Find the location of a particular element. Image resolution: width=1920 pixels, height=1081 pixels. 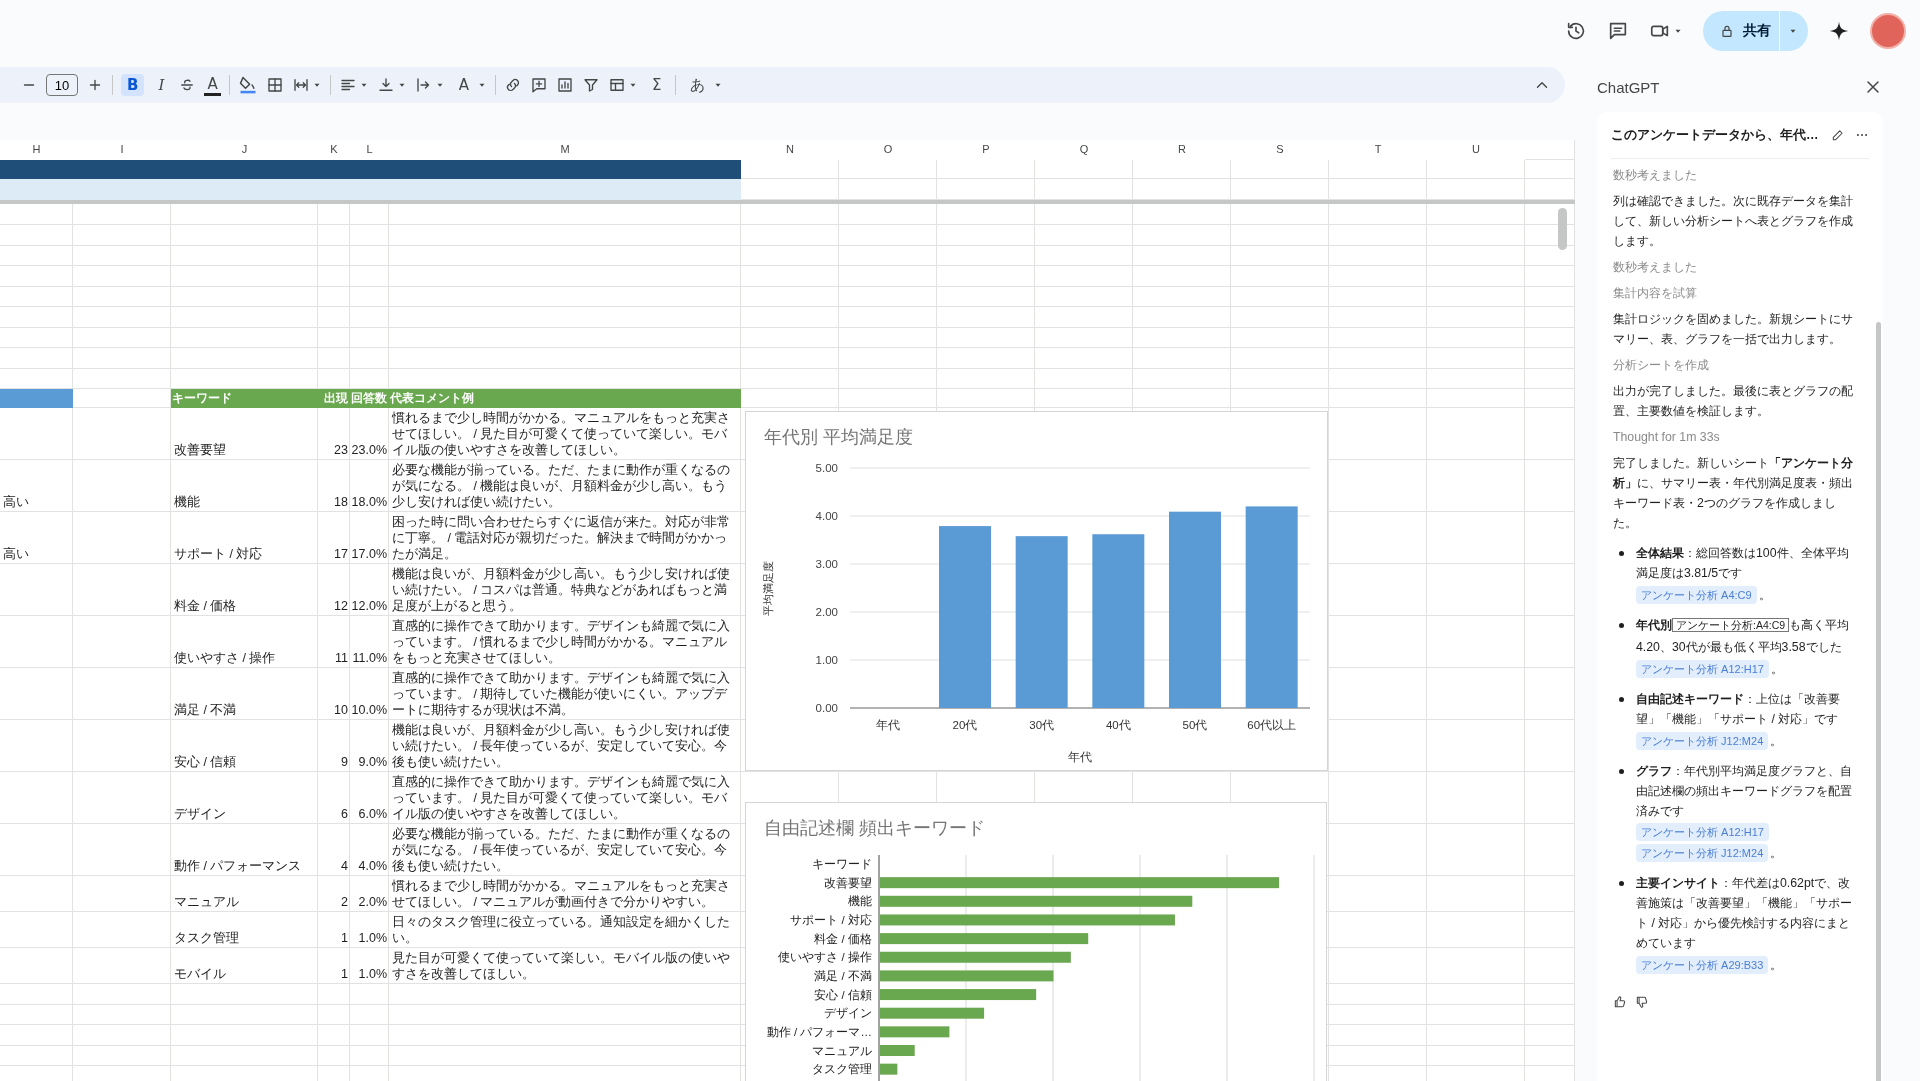

column-header: P is located at coordinates (986, 150).